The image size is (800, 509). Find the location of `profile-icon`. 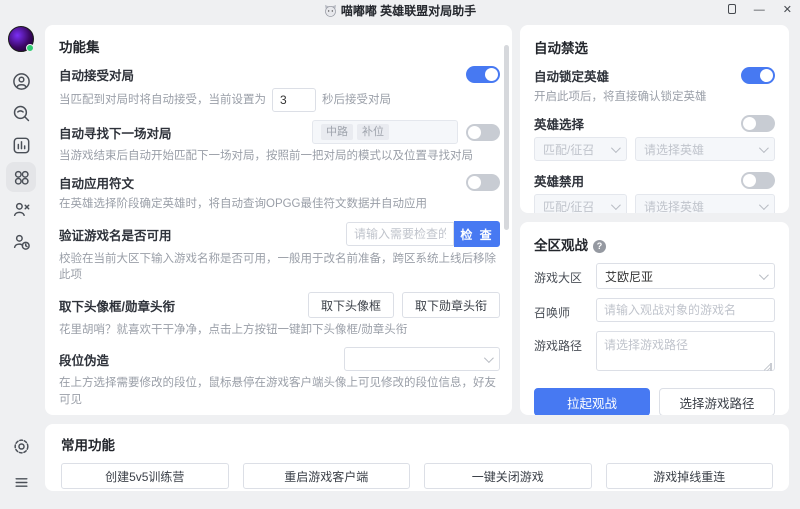

profile-icon is located at coordinates (21, 81).